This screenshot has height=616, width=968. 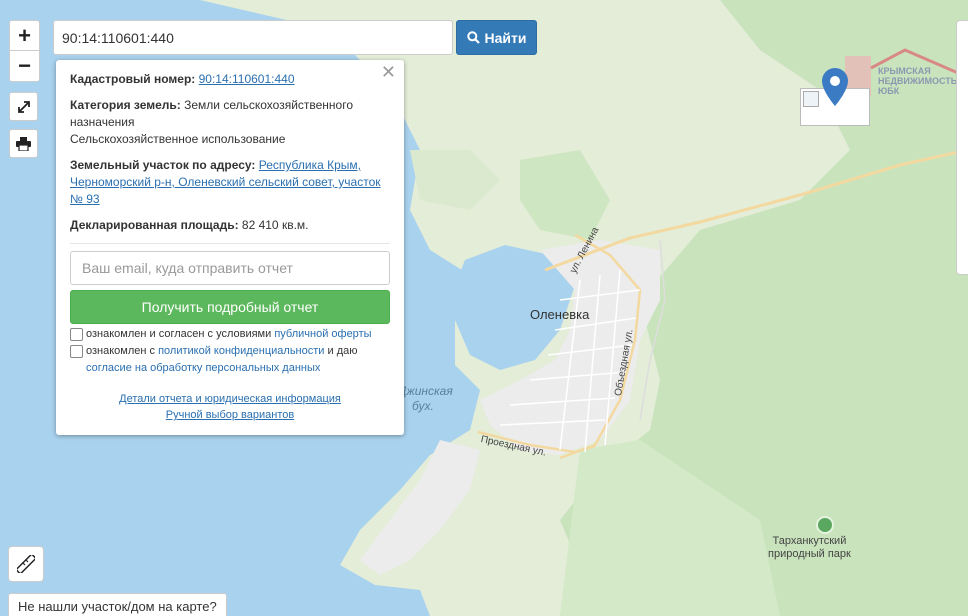 I want to click on search-query: 90:14:110601:440, so click(x=118, y=37).